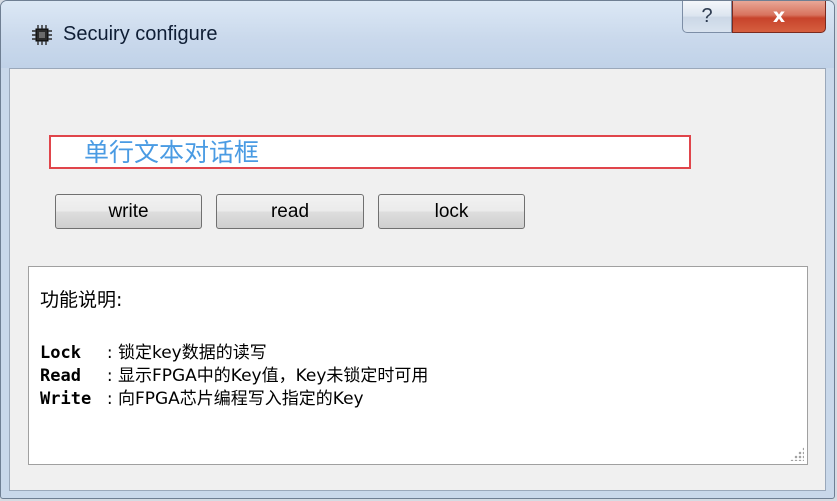 This screenshot has height=501, width=837. What do you see at coordinates (71, 376) in the screenshot?
I see `read-keyword: Read` at bounding box center [71, 376].